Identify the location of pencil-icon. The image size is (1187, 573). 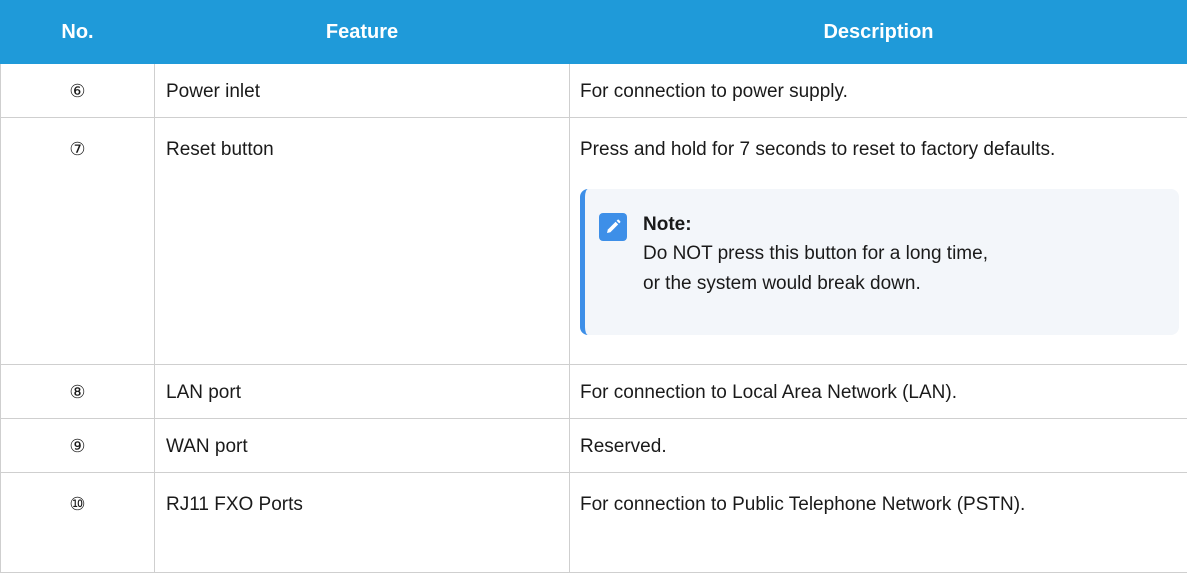
(613, 227).